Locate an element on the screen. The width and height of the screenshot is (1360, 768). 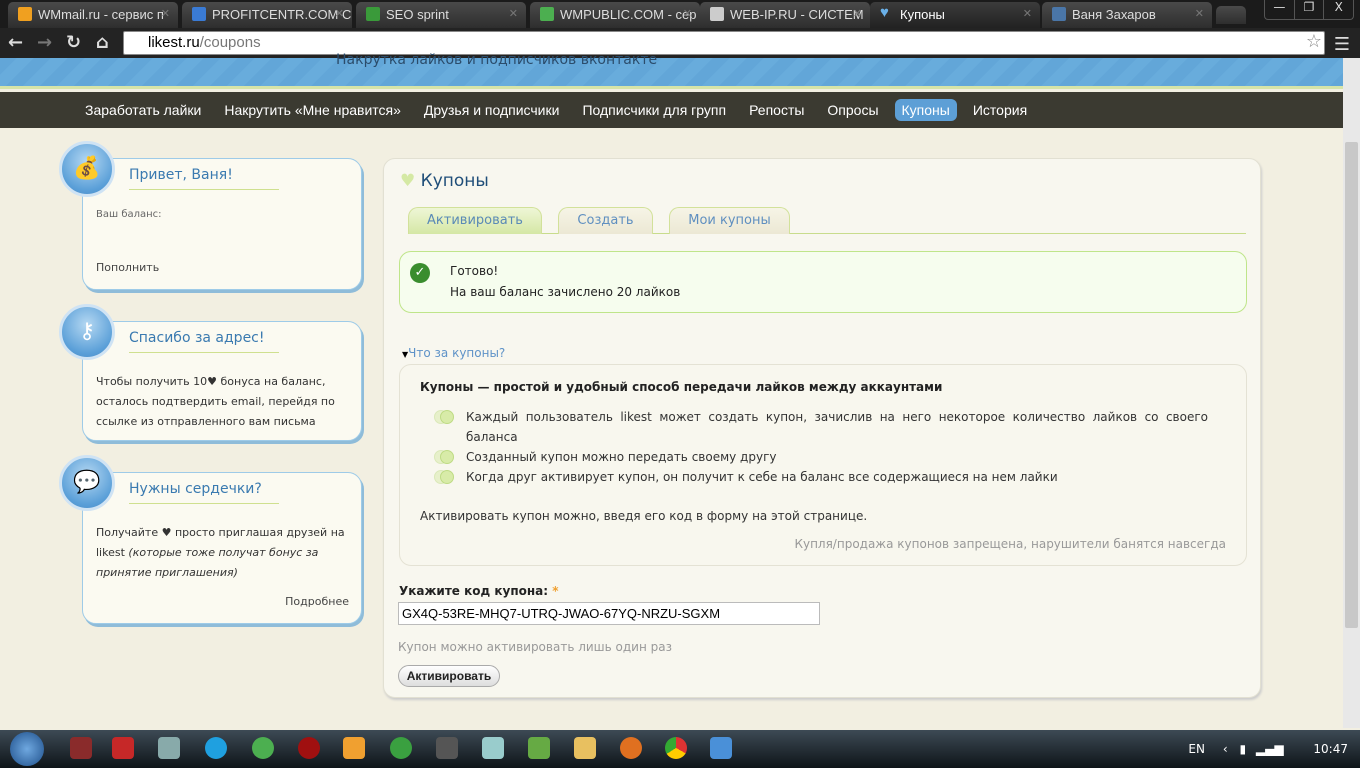
browser-tab: PROFITCENTR.COM С ✕ is located at coordinates (267, 15).